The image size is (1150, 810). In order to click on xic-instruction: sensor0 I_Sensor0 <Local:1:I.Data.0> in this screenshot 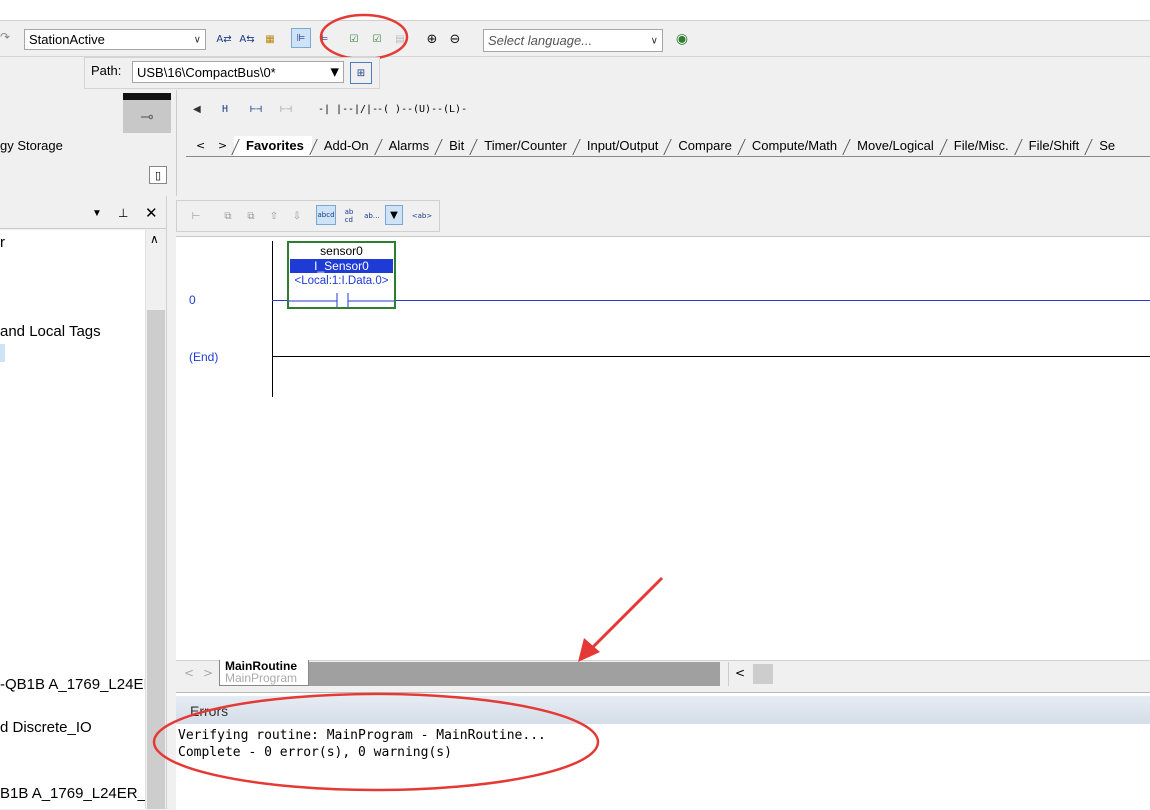, I will do `click(341, 275)`.